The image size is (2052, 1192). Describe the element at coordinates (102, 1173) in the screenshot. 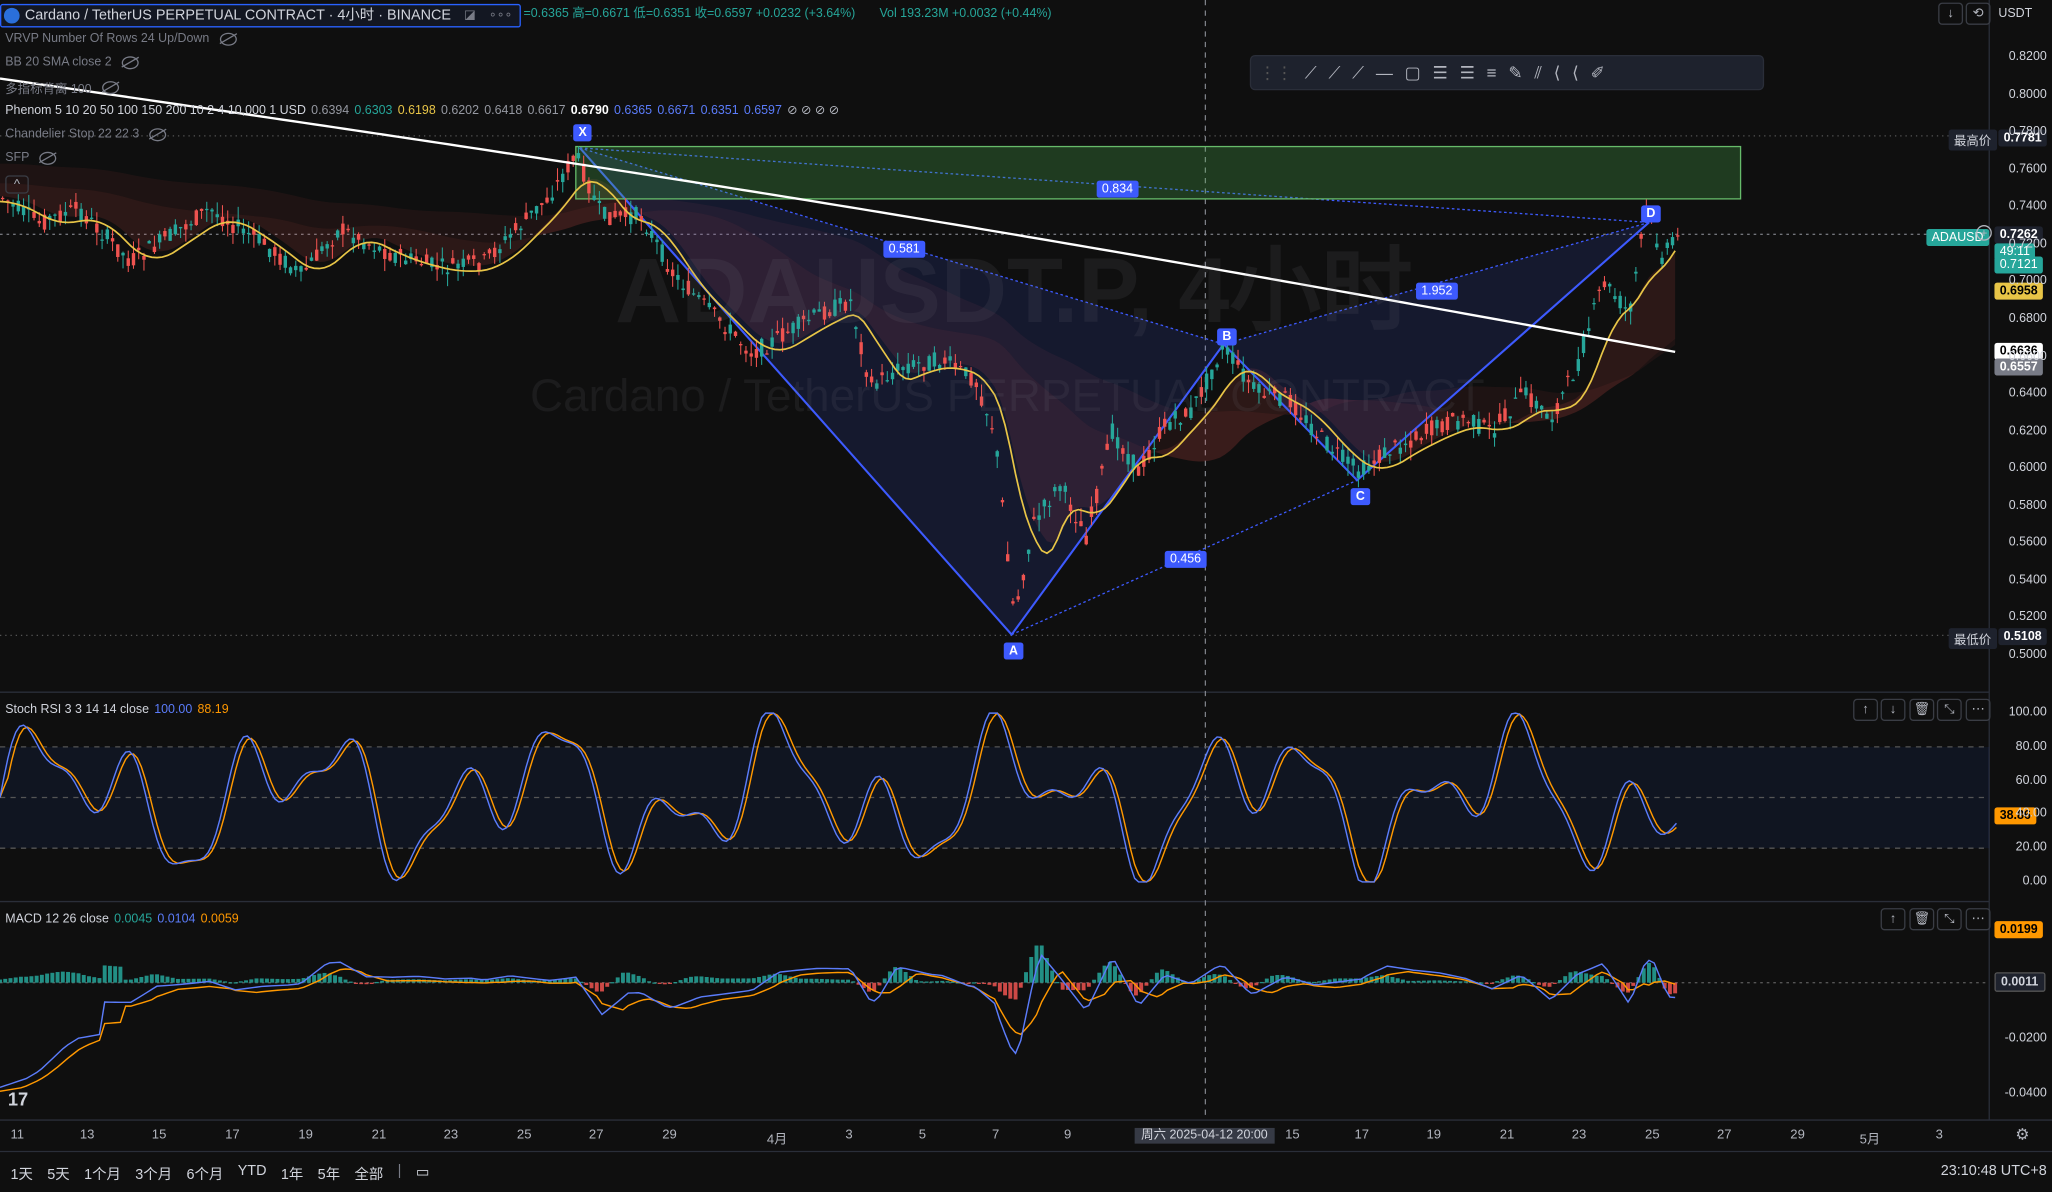

I see `range-1m: 1个月` at that location.